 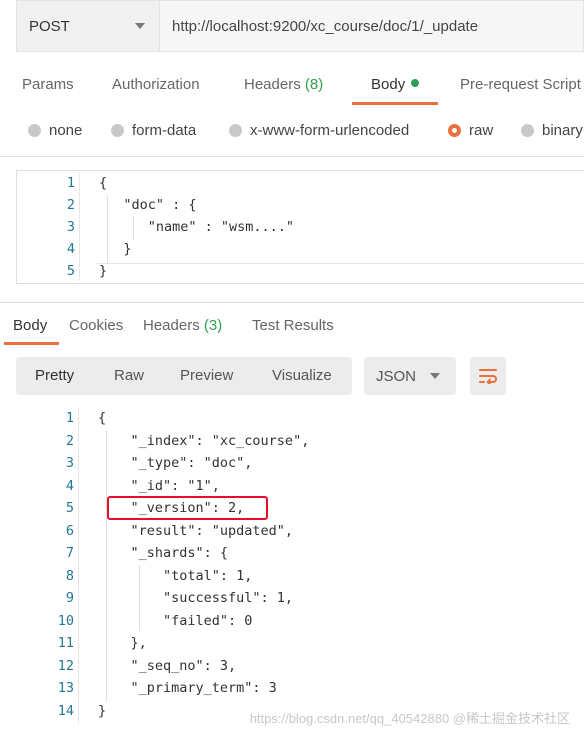 What do you see at coordinates (88, 26) in the screenshot?
I see `method-select: POST` at bounding box center [88, 26].